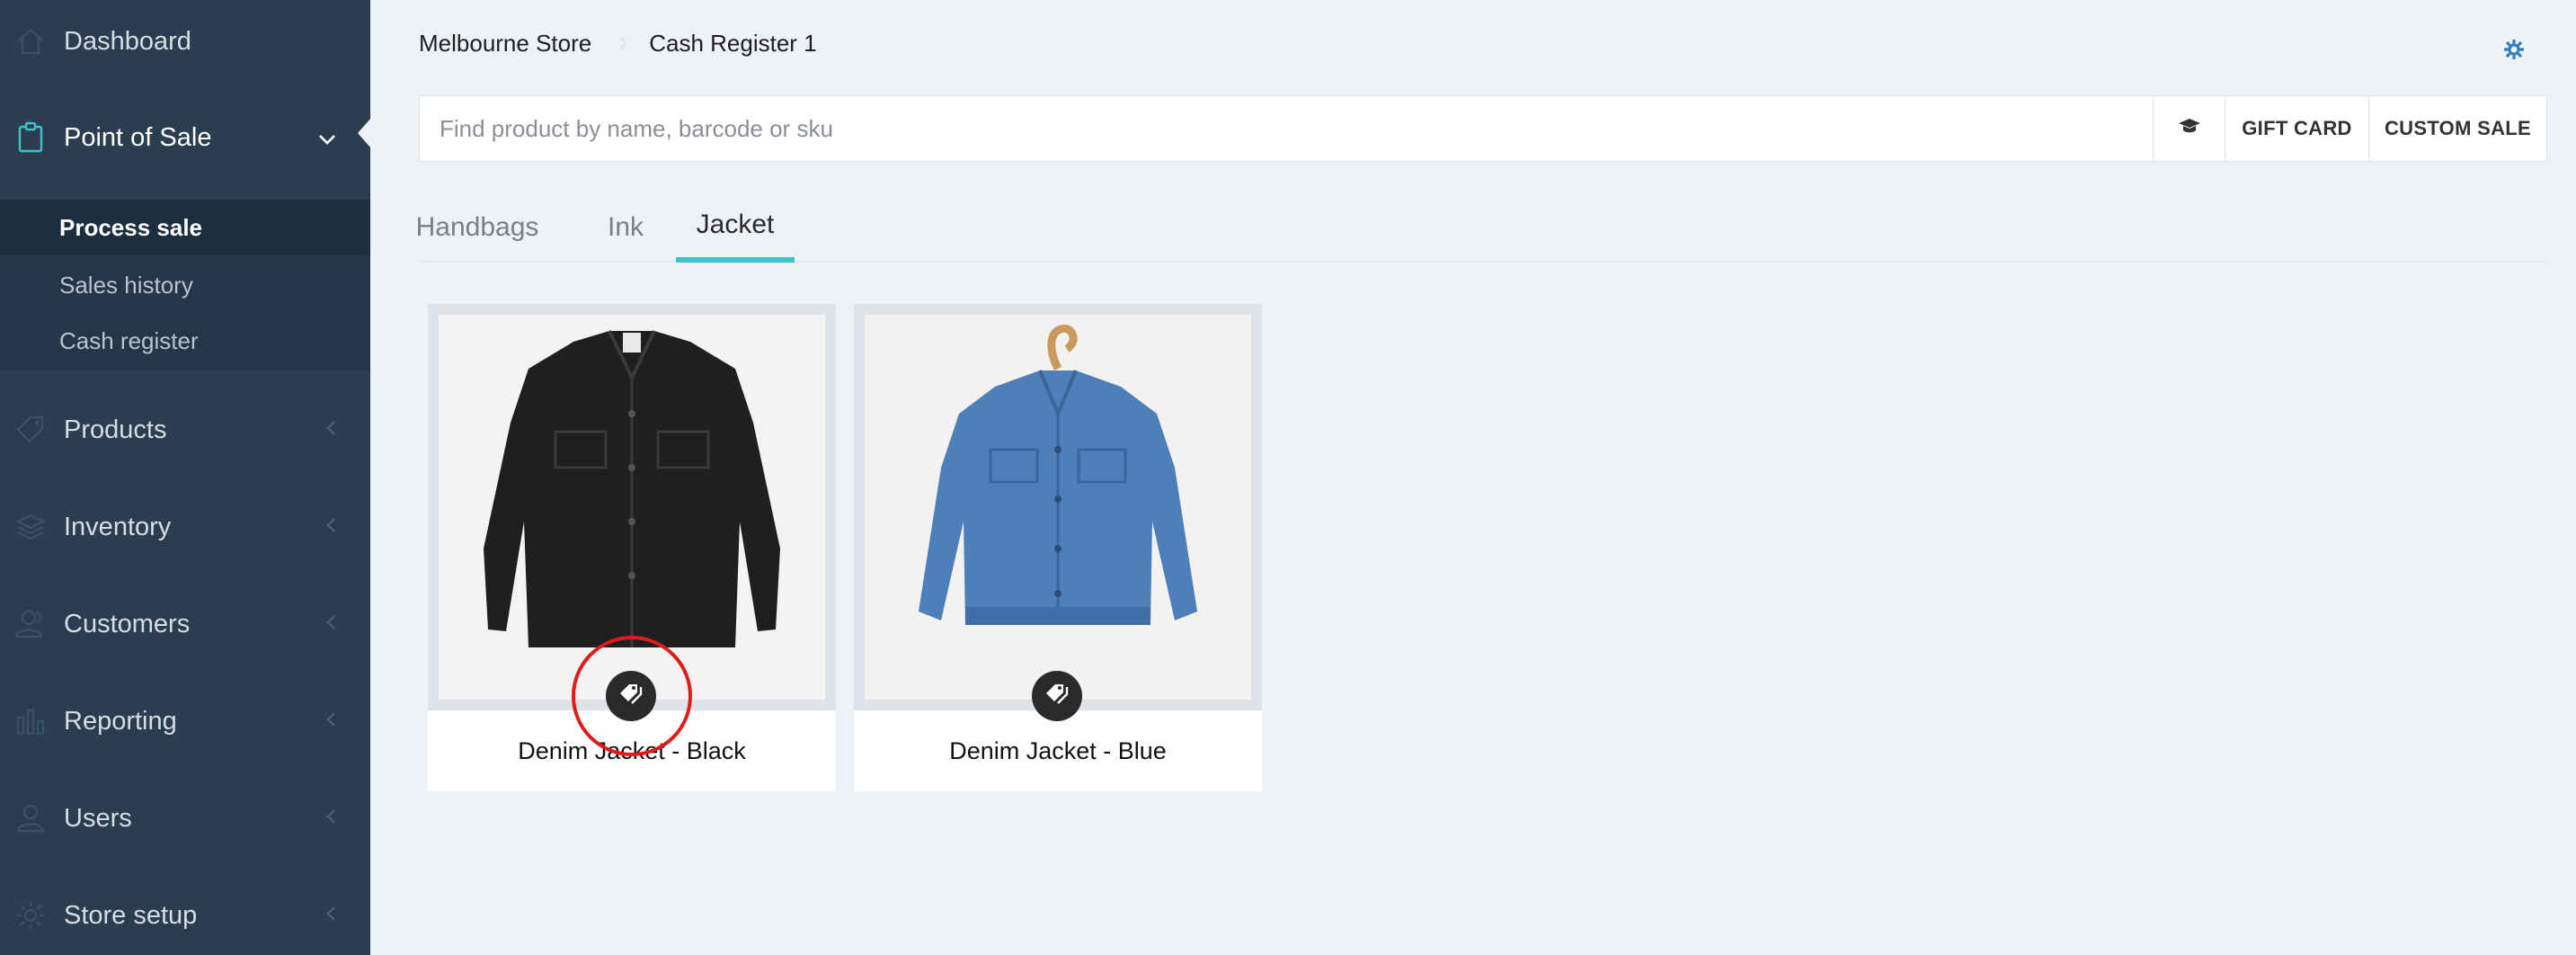  What do you see at coordinates (2514, 49) in the screenshot?
I see `settings-gear-icon` at bounding box center [2514, 49].